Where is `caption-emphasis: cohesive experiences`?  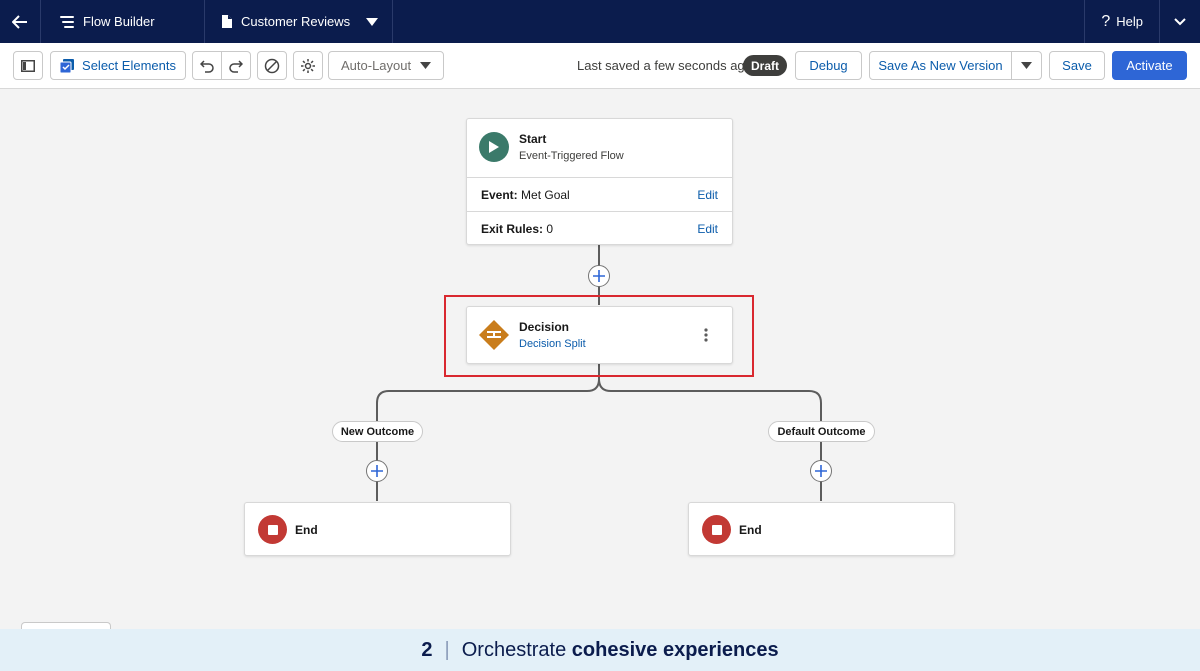 caption-emphasis: cohesive experiences is located at coordinates (675, 649).